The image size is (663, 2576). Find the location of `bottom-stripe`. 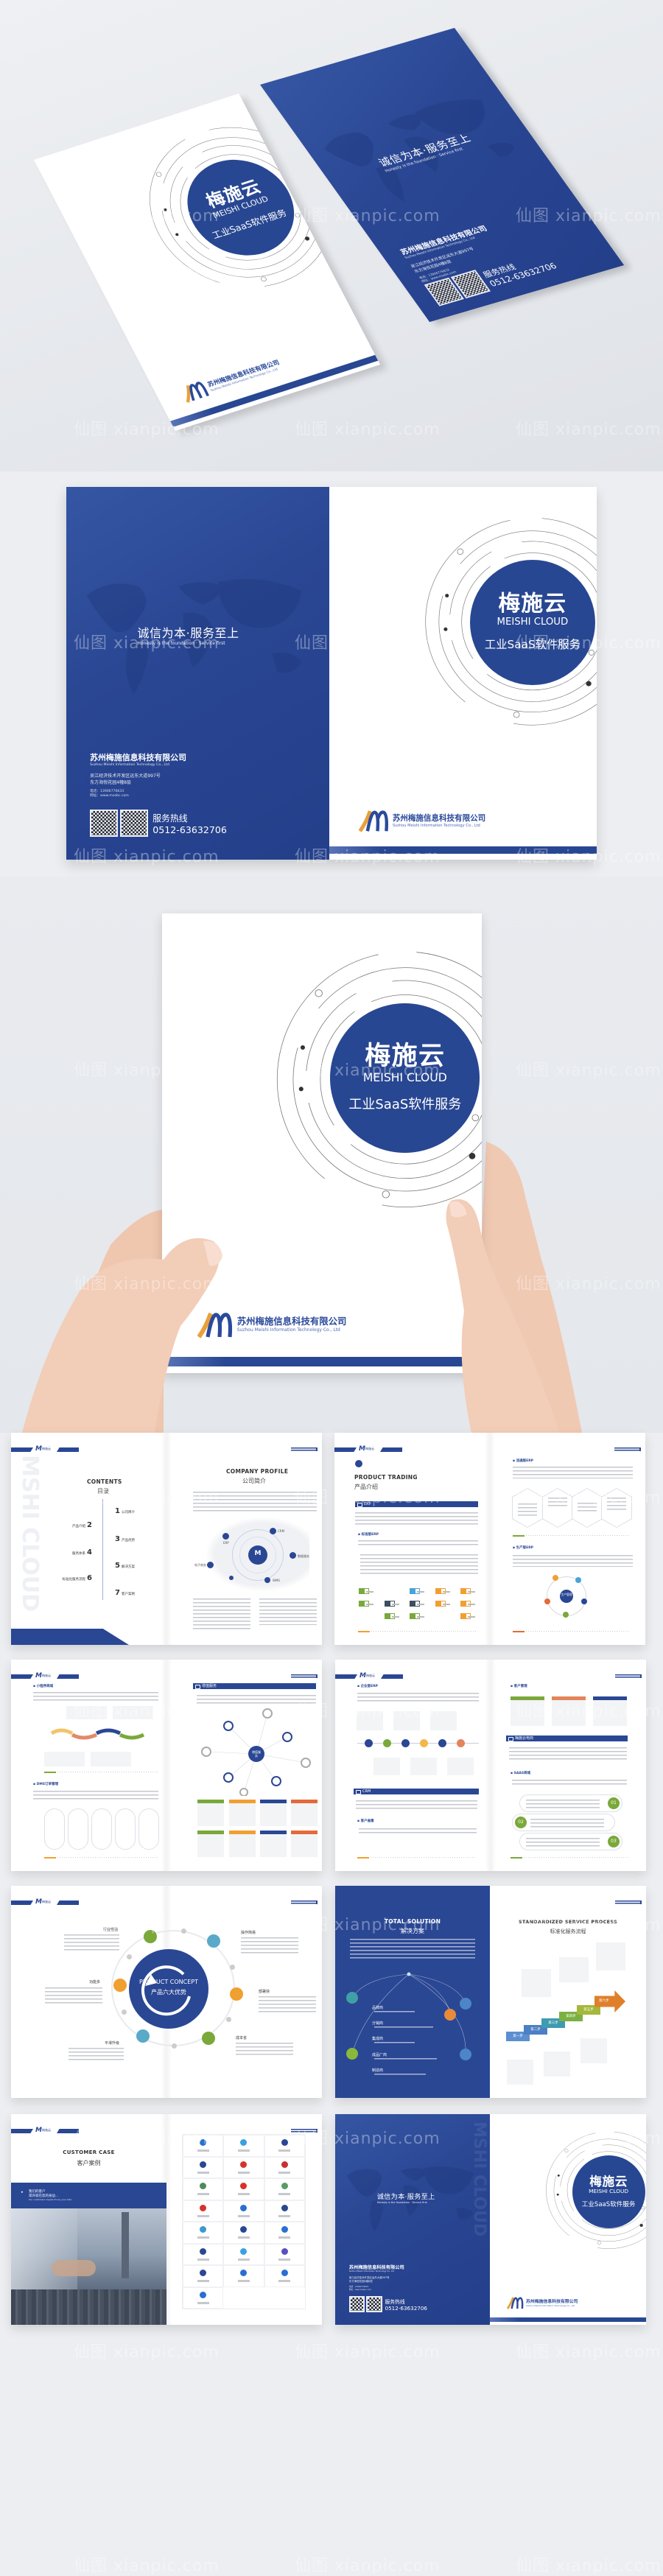

bottom-stripe is located at coordinates (568, 2319).